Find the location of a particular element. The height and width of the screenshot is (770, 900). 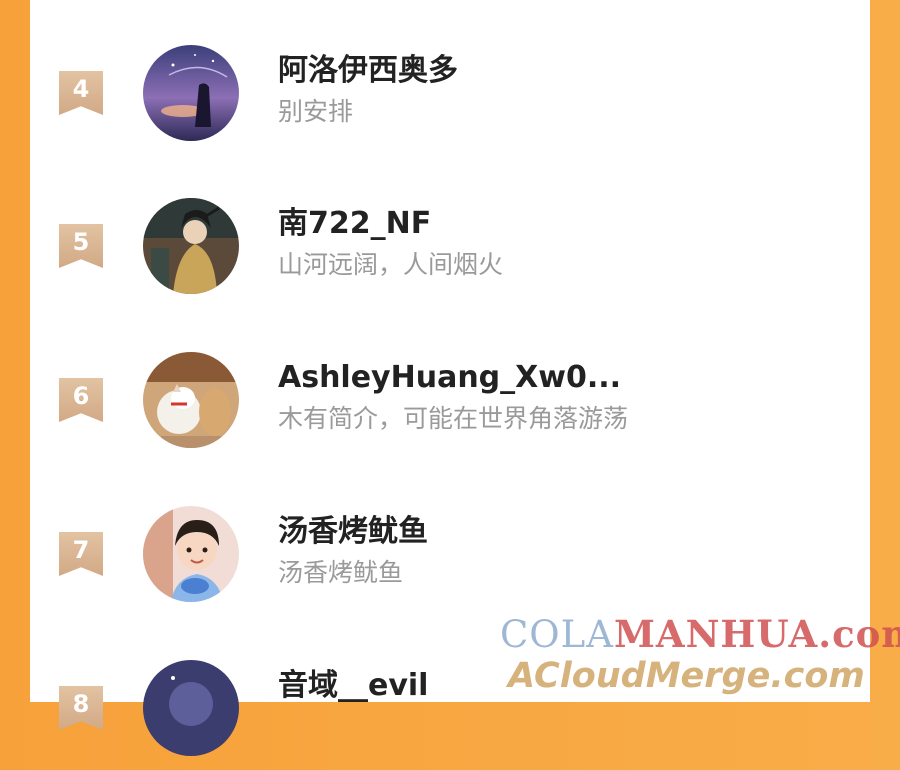

user-bio: 汤香烤鱿鱼 is located at coordinates (341, 572).